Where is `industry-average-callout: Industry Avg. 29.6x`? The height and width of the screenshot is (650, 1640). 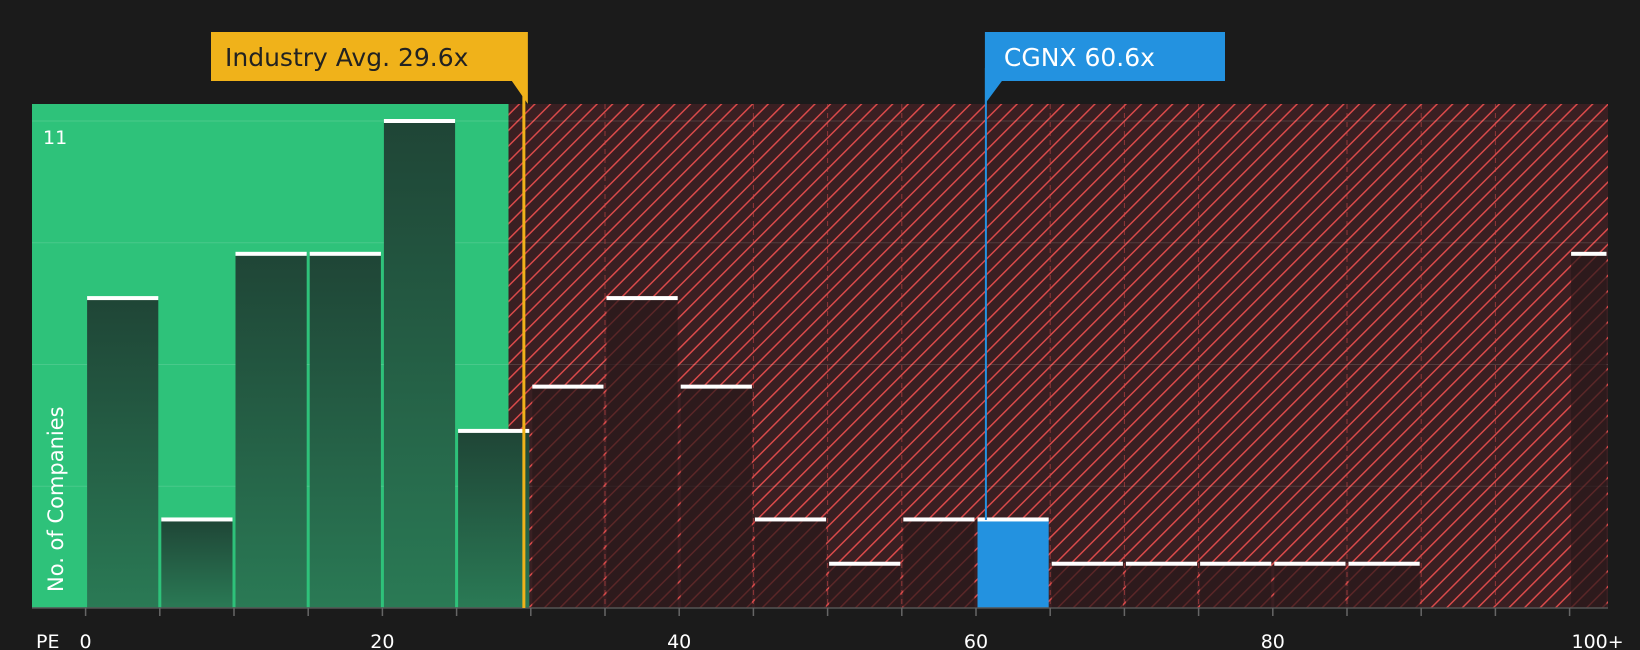
industry-average-callout: Industry Avg. 29.6x is located at coordinates (369, 68).